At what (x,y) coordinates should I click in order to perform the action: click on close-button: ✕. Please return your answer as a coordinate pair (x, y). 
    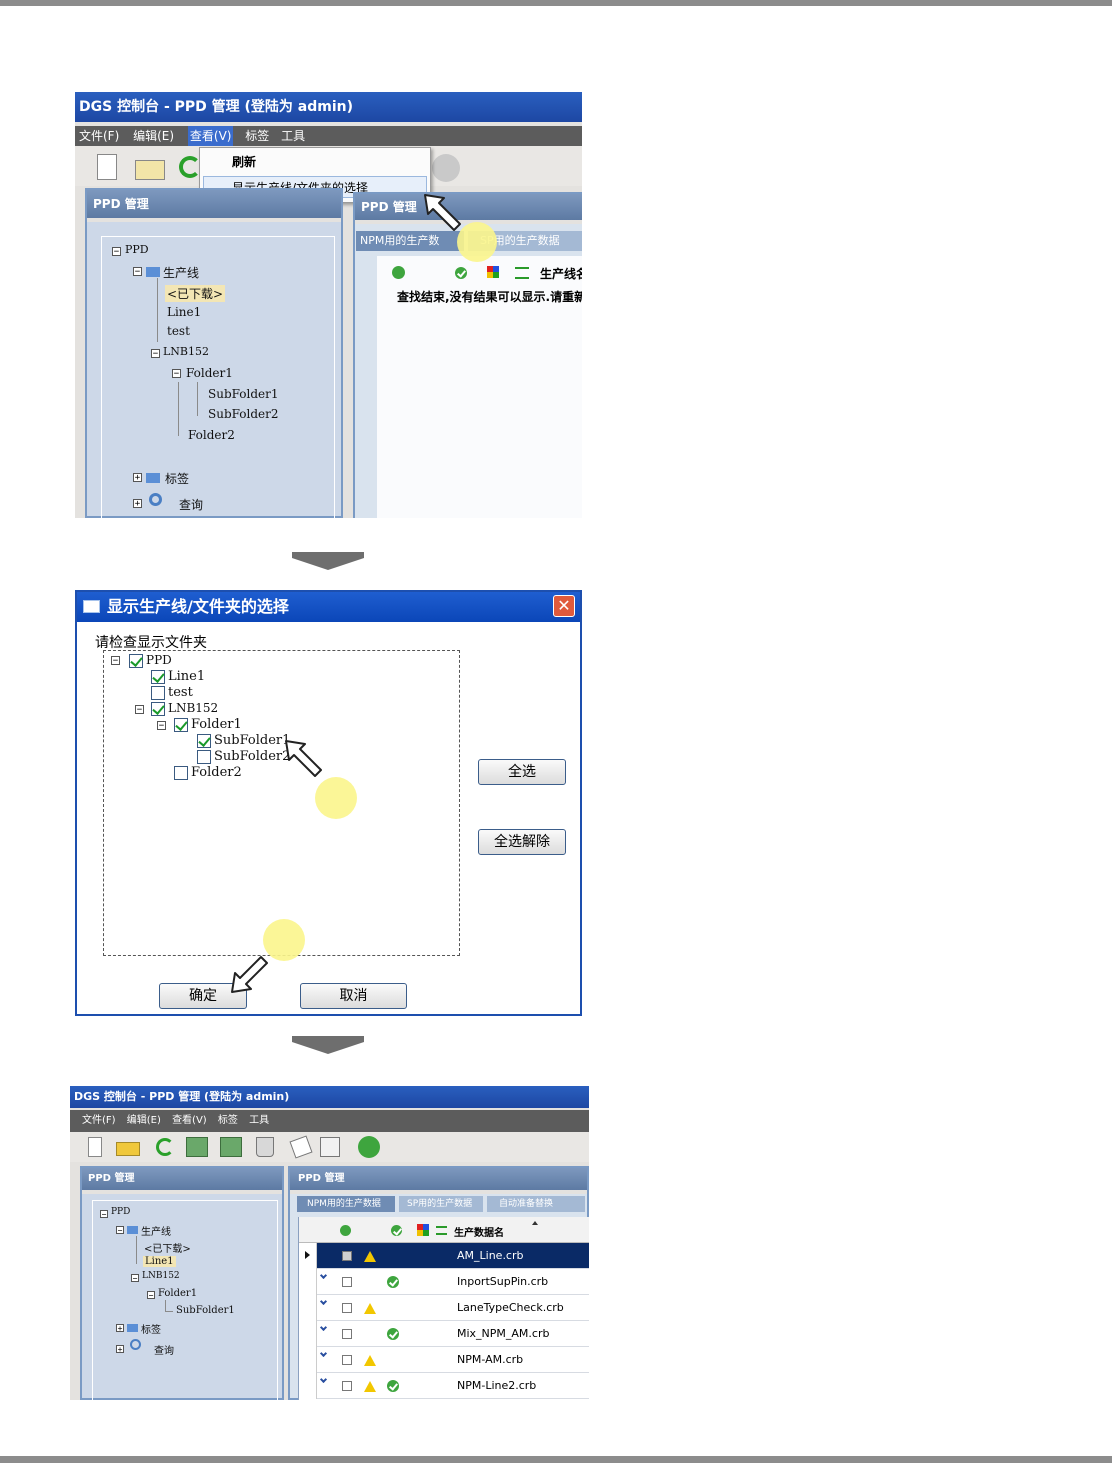
    Looking at the image, I should click on (564, 606).